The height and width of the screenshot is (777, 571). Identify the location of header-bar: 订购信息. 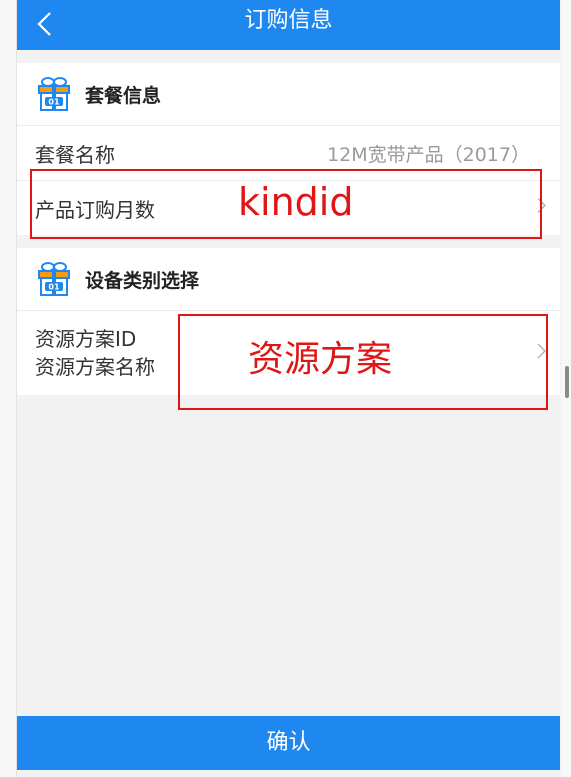
(288, 25).